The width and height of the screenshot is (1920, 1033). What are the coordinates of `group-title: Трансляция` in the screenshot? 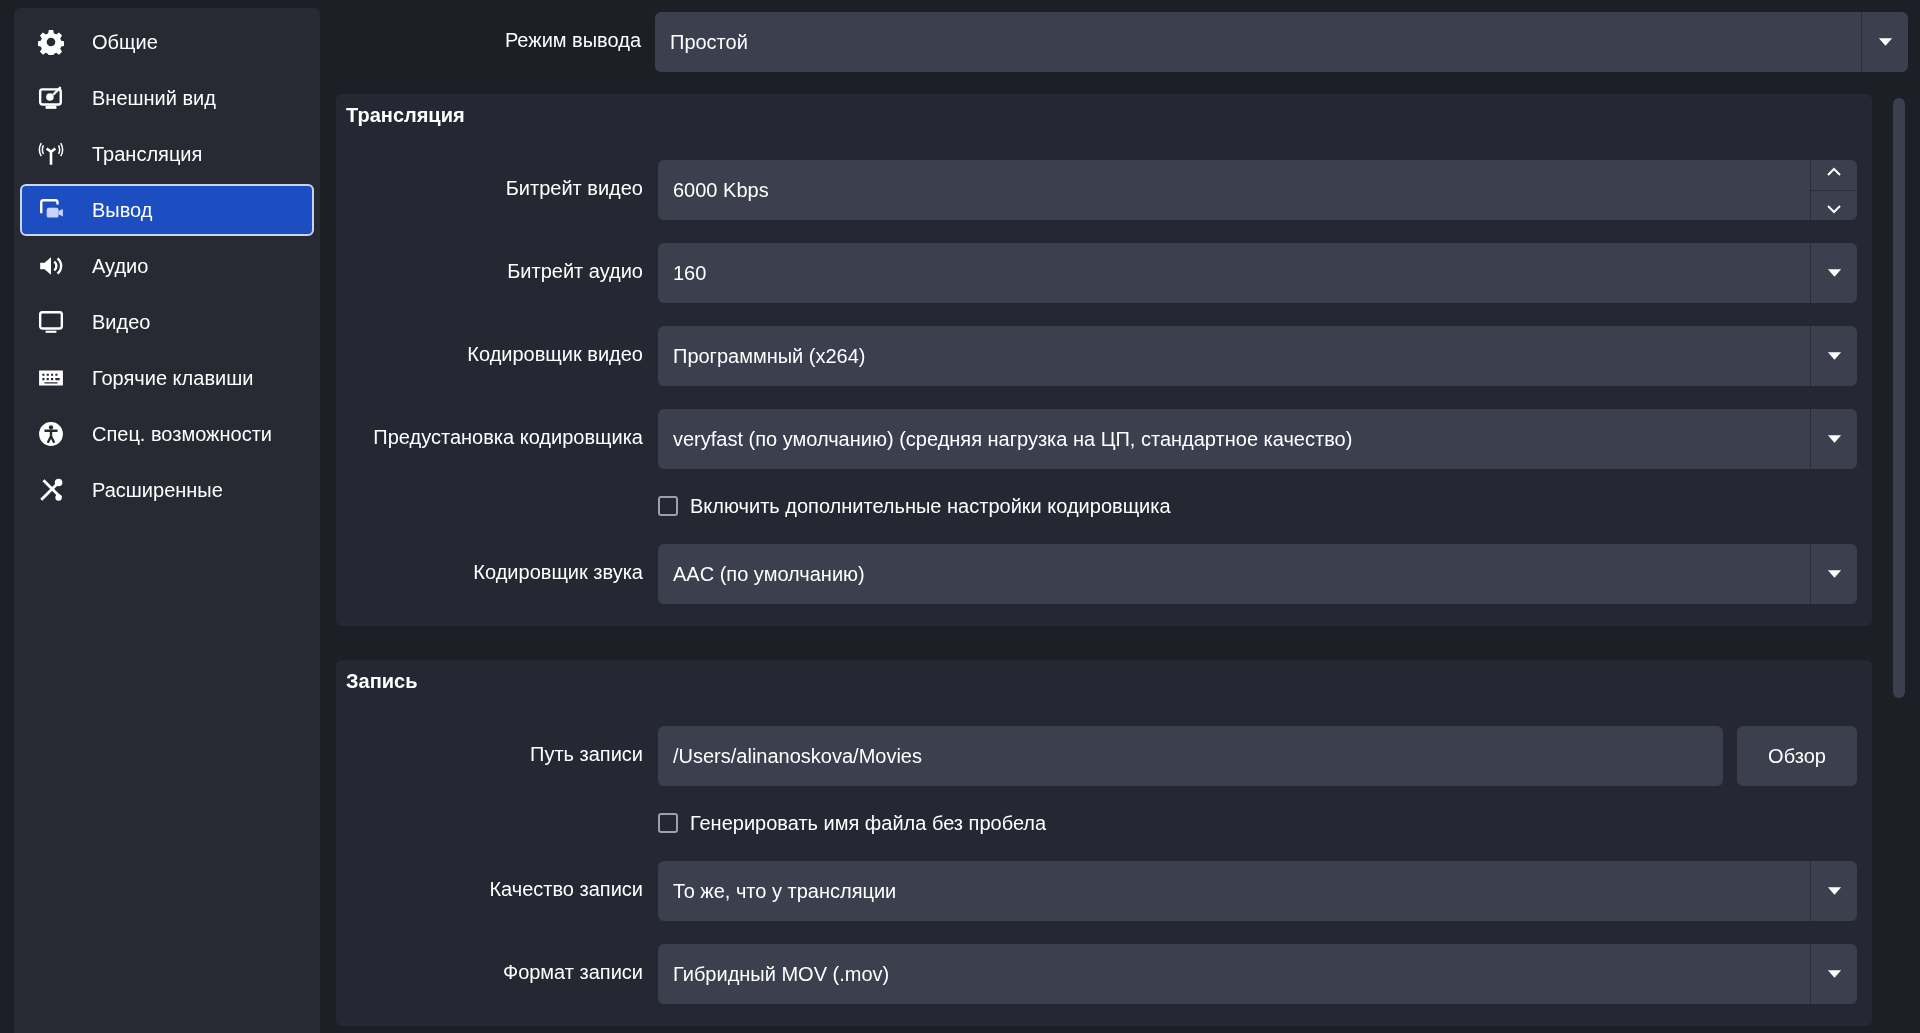 It's located at (405, 115).